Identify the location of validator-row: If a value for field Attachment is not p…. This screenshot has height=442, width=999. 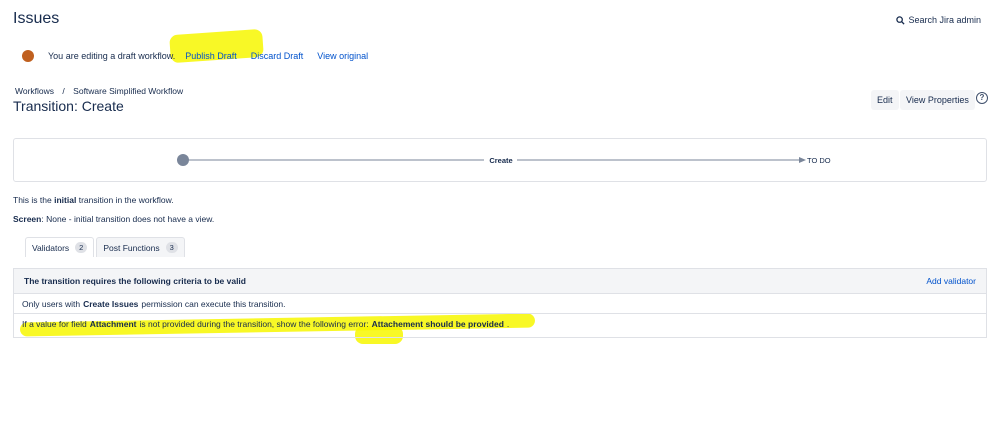
(500, 324).